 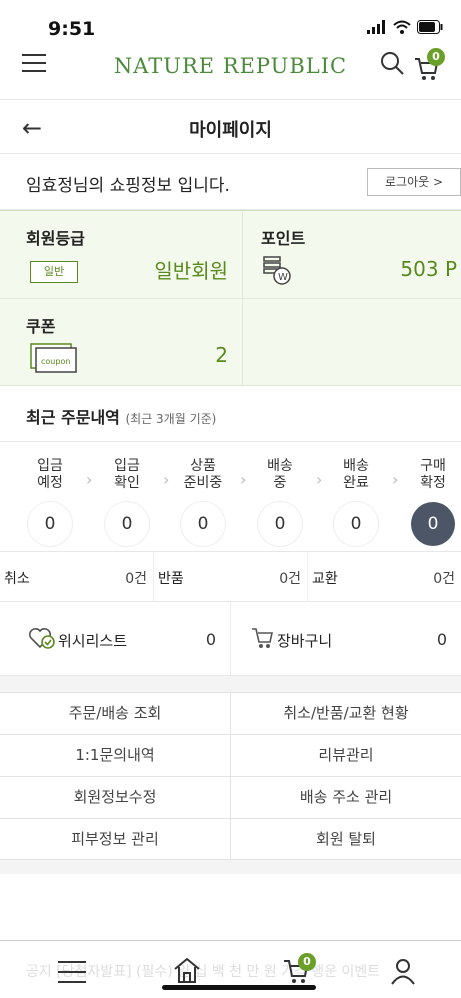 I want to click on step-label: 상품 준비중, so click(x=203, y=474).